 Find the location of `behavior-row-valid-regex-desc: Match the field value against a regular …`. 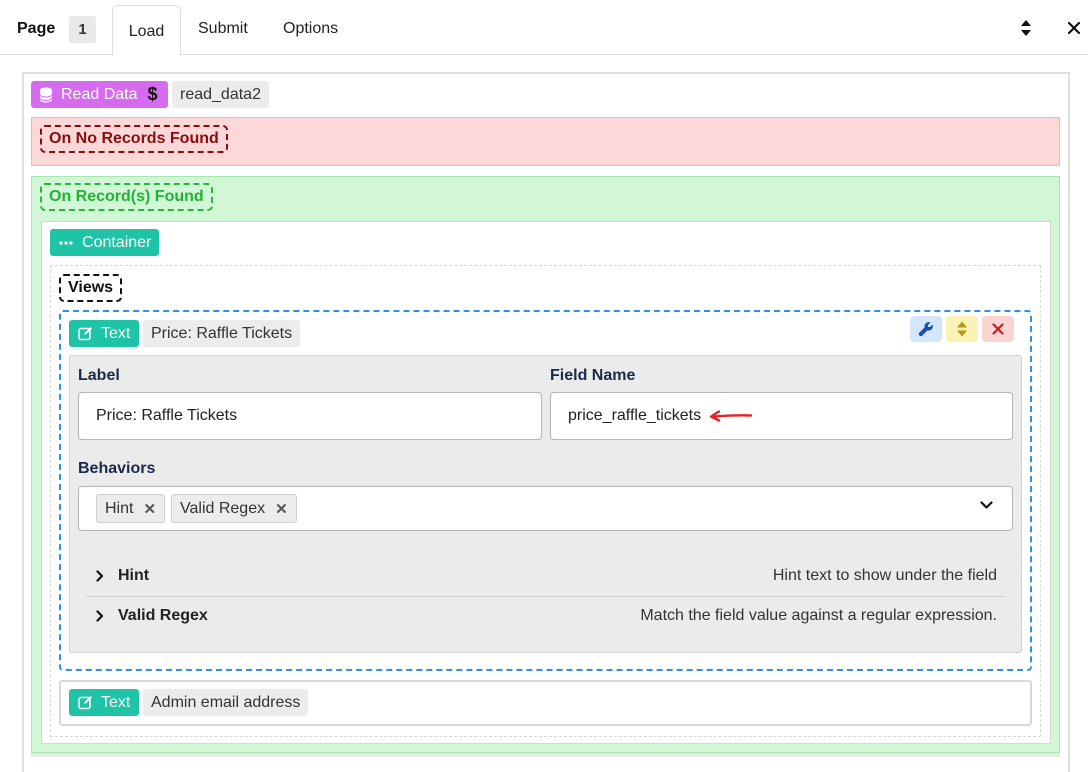

behavior-row-valid-regex-desc: Match the field value against a regular … is located at coordinates (818, 615).